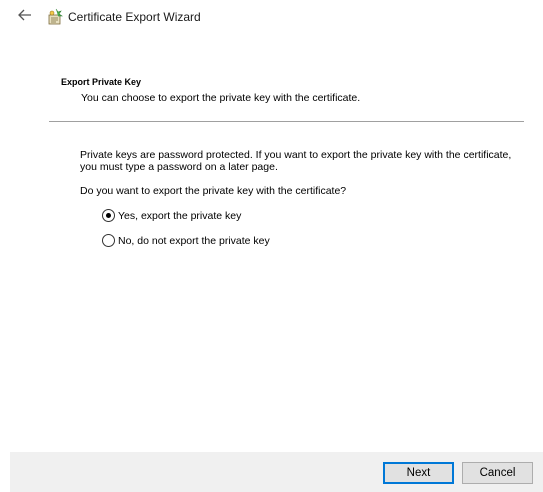 Image resolution: width=543 pixels, height=492 pixels. I want to click on radio-label-yes: Yes, export the private key, so click(180, 215).